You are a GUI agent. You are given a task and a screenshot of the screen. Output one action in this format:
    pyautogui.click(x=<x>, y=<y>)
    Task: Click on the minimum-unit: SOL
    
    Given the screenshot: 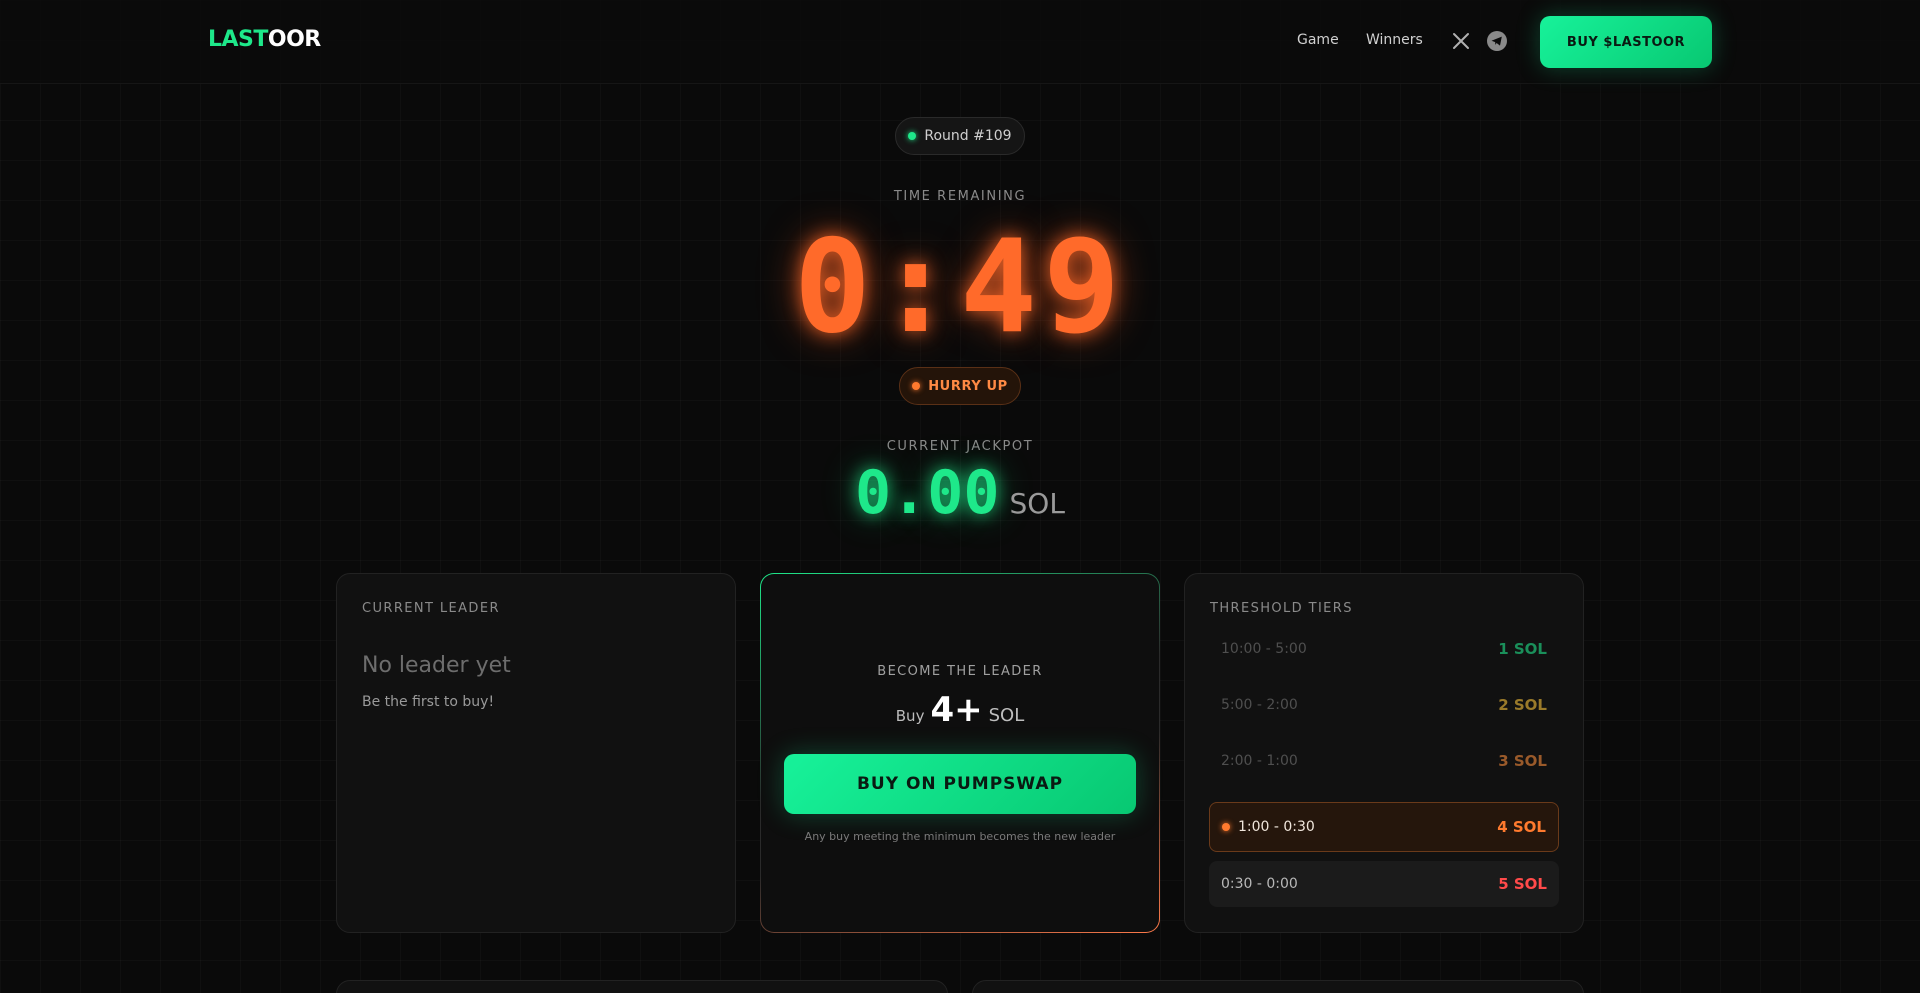 What is the action you would take?
    pyautogui.click(x=1006, y=715)
    